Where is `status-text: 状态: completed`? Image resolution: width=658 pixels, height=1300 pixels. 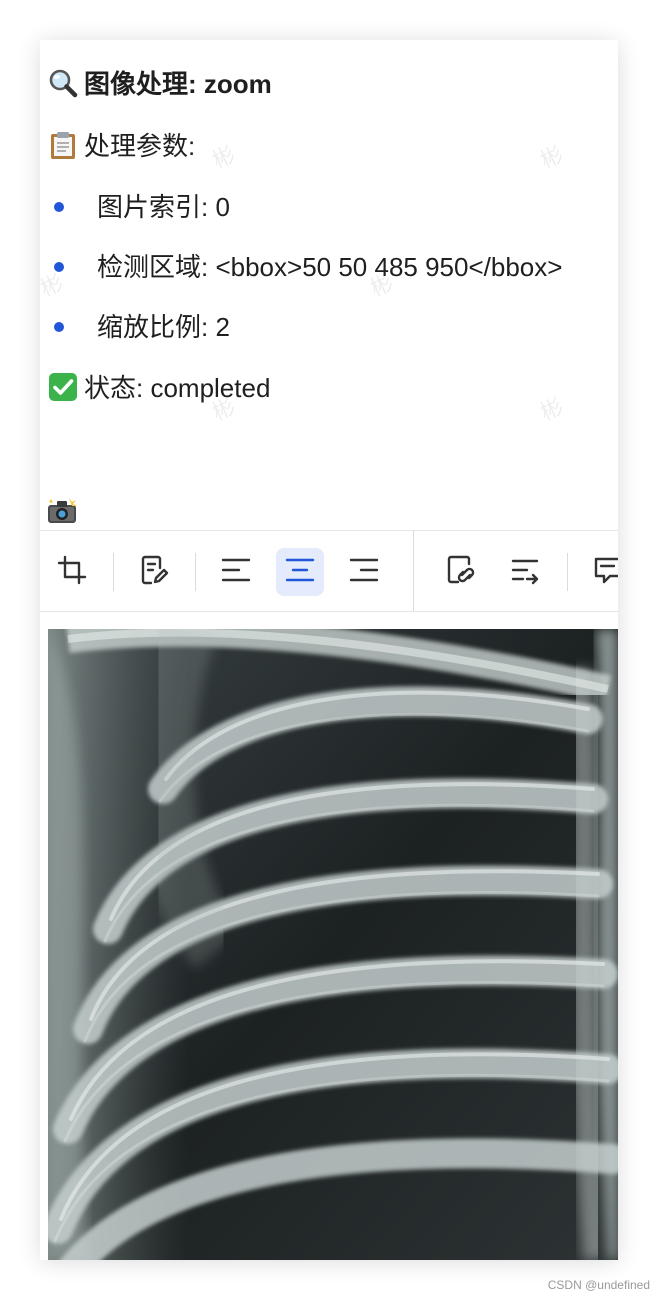 status-text: 状态: completed is located at coordinates (177, 388).